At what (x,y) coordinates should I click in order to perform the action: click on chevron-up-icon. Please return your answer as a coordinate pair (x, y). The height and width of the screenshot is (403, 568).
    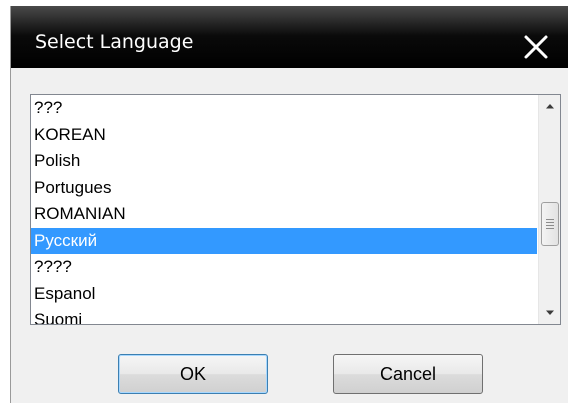
    Looking at the image, I should click on (550, 106).